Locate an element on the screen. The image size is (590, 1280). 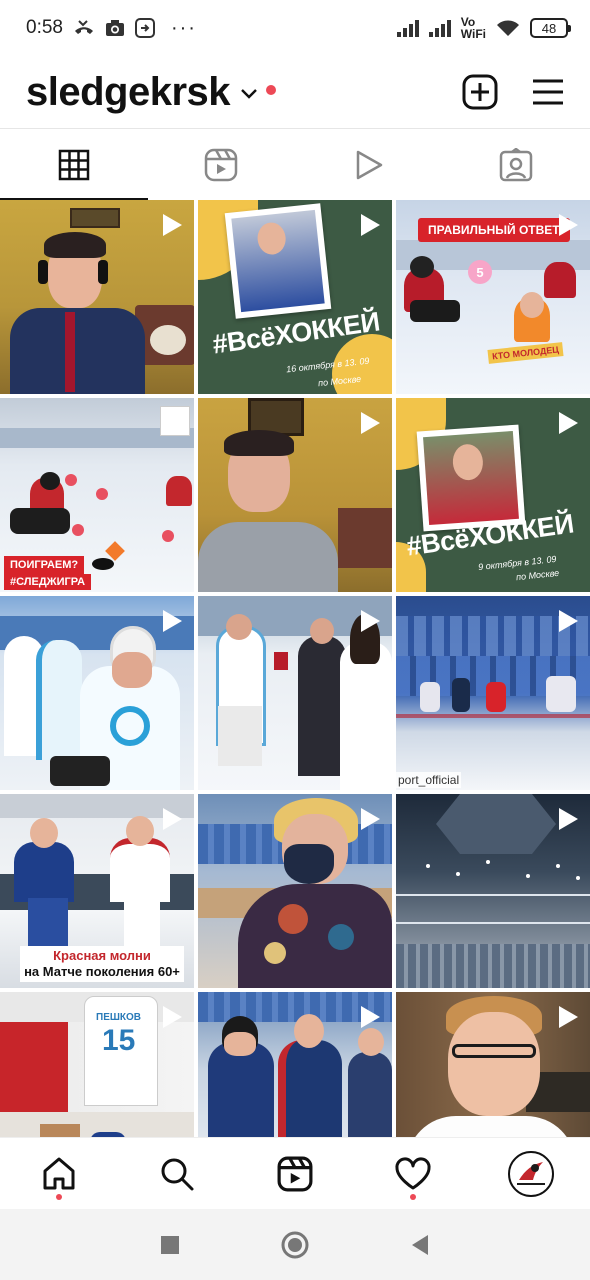
tab-videos is located at coordinates (369, 164).